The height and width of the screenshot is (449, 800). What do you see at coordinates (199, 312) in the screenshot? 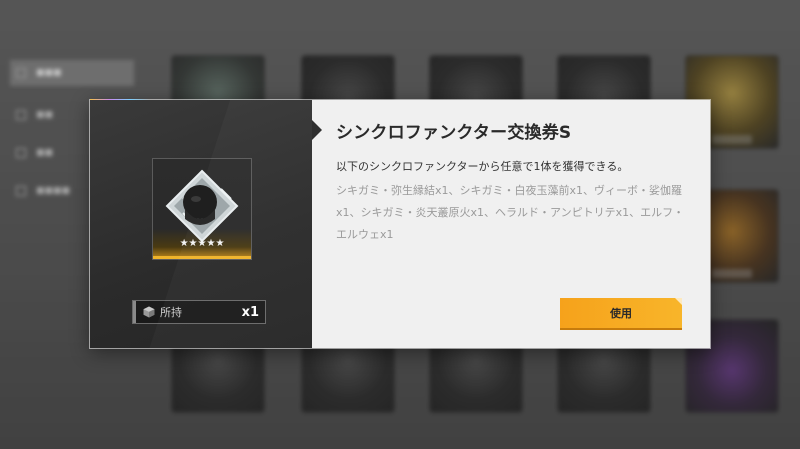
I see `owned-count-box: 所持 x1` at bounding box center [199, 312].